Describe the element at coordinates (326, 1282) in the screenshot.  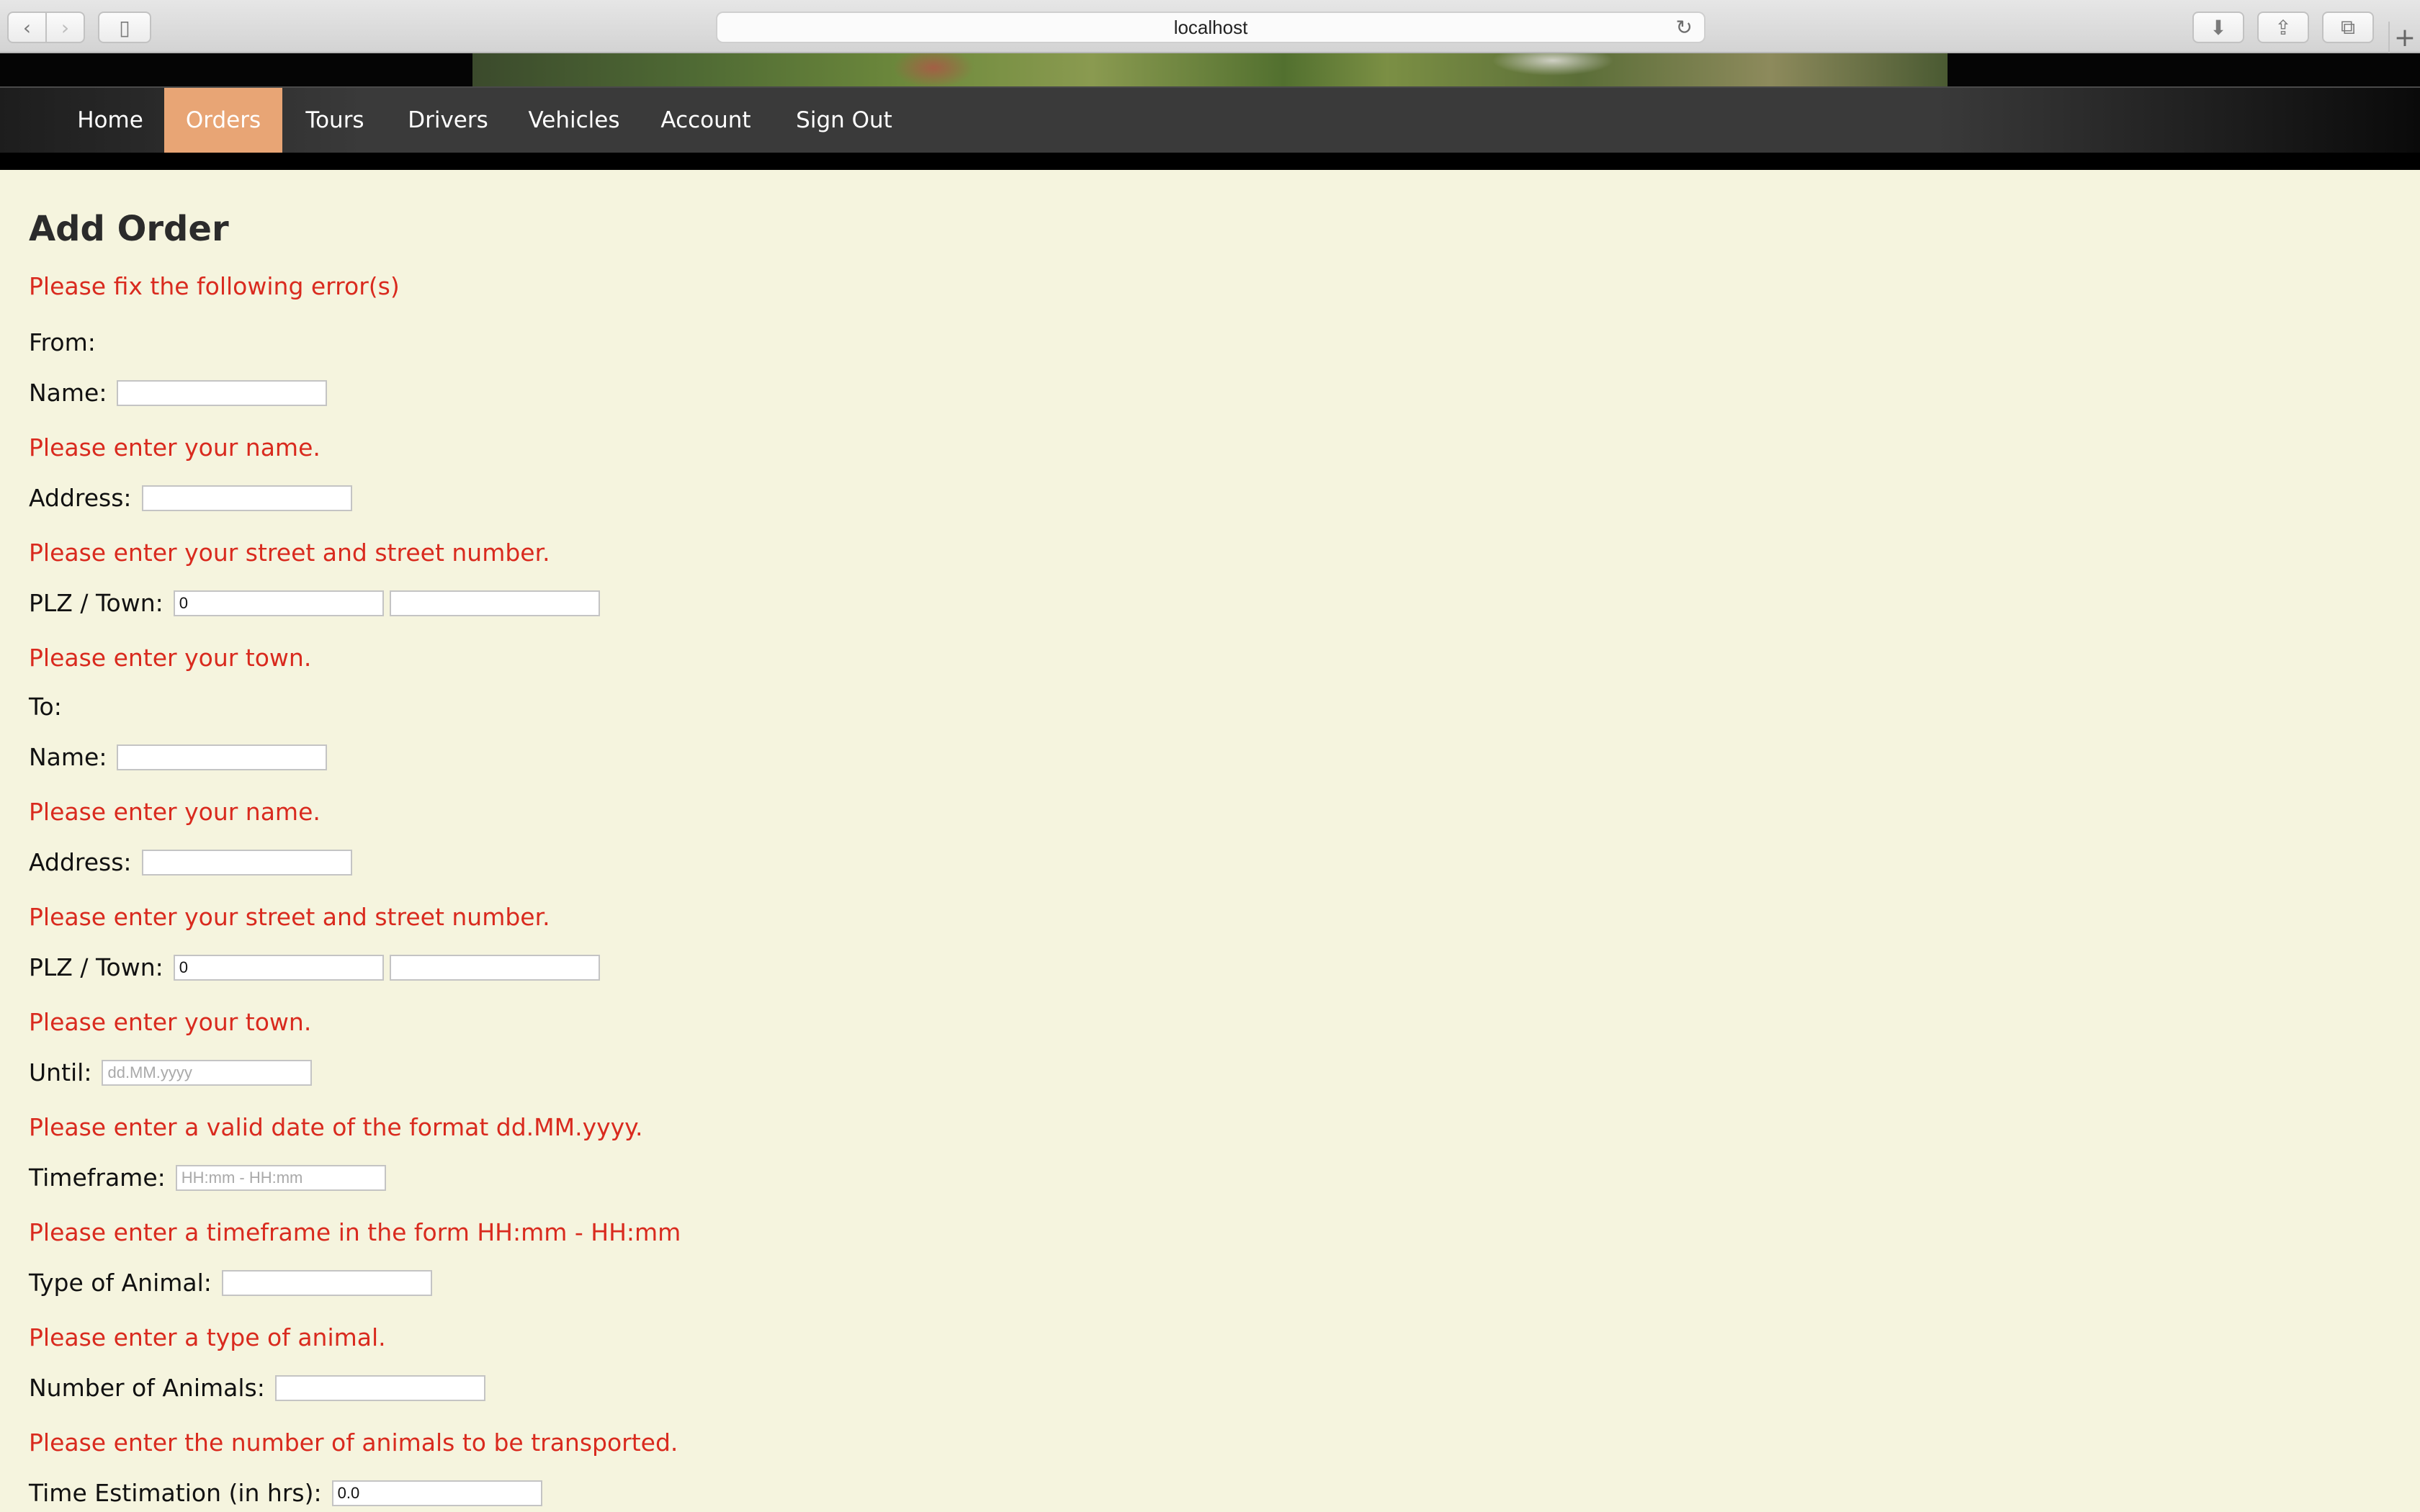
I see `animal-type-input` at that location.